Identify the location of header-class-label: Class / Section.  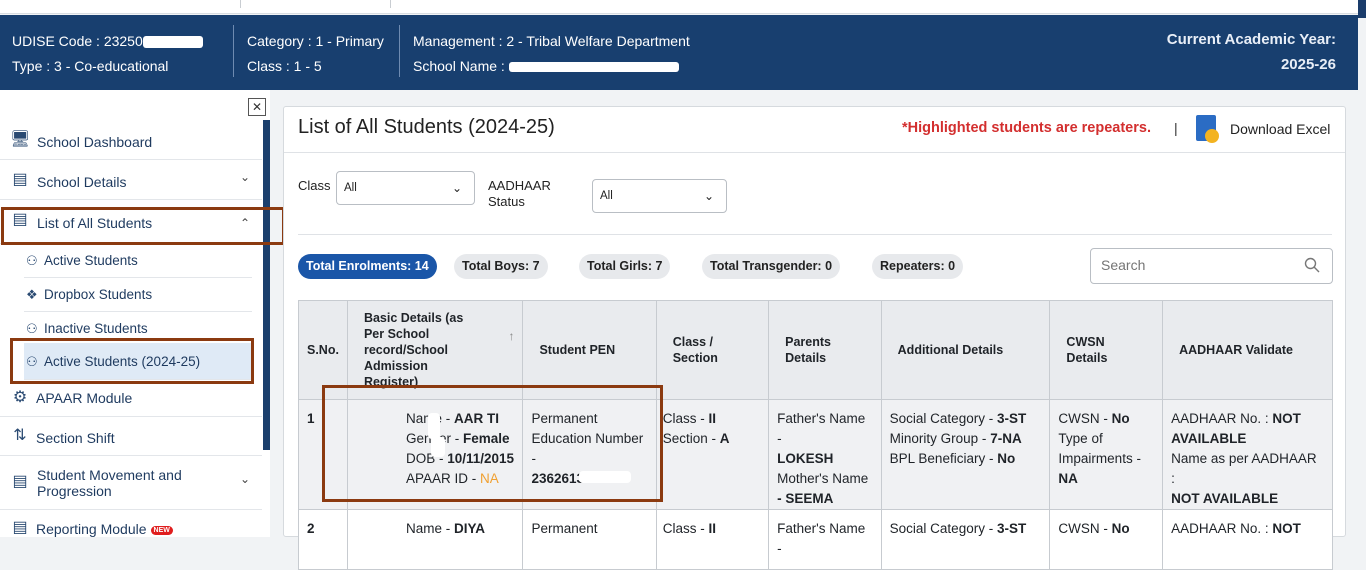
(695, 350).